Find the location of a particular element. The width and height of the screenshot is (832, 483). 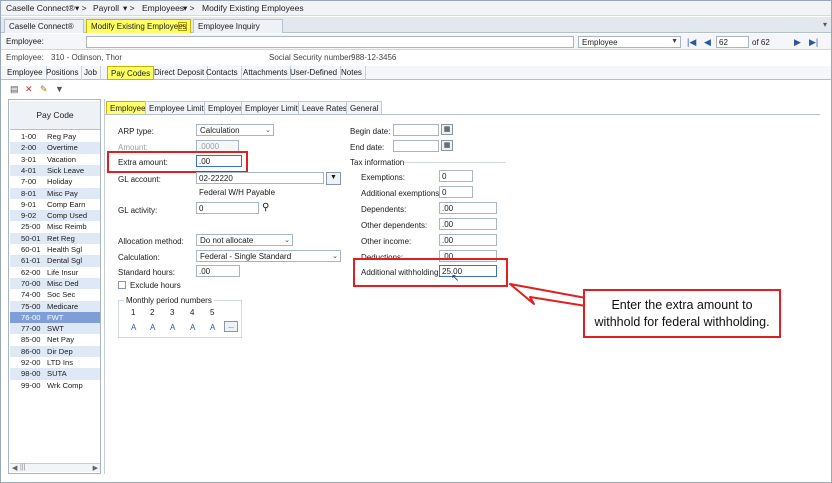

pay-code-row: 25-00 Misc Reimb is located at coordinates (55, 226).